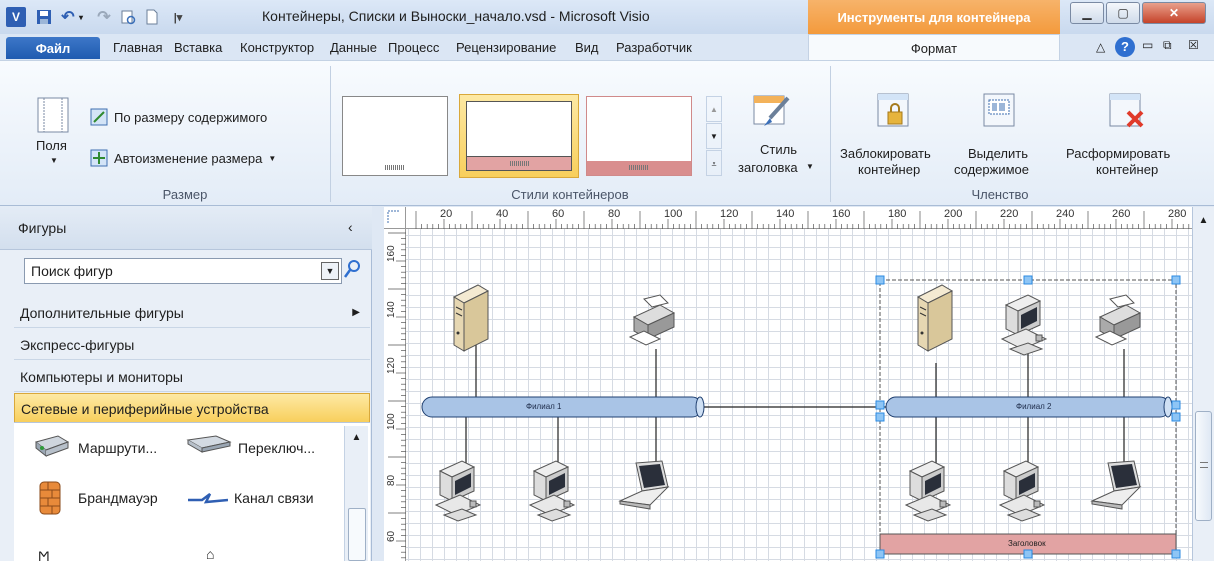 The width and height of the screenshot is (1214, 561). What do you see at coordinates (714, 163) in the screenshot?
I see `gallery-more-icon: ⩡` at bounding box center [714, 163].